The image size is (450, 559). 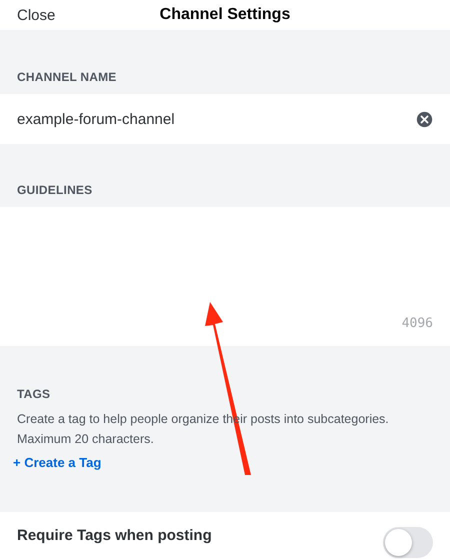 I want to click on channel-name-field: example-forum-channel, so click(x=225, y=119).